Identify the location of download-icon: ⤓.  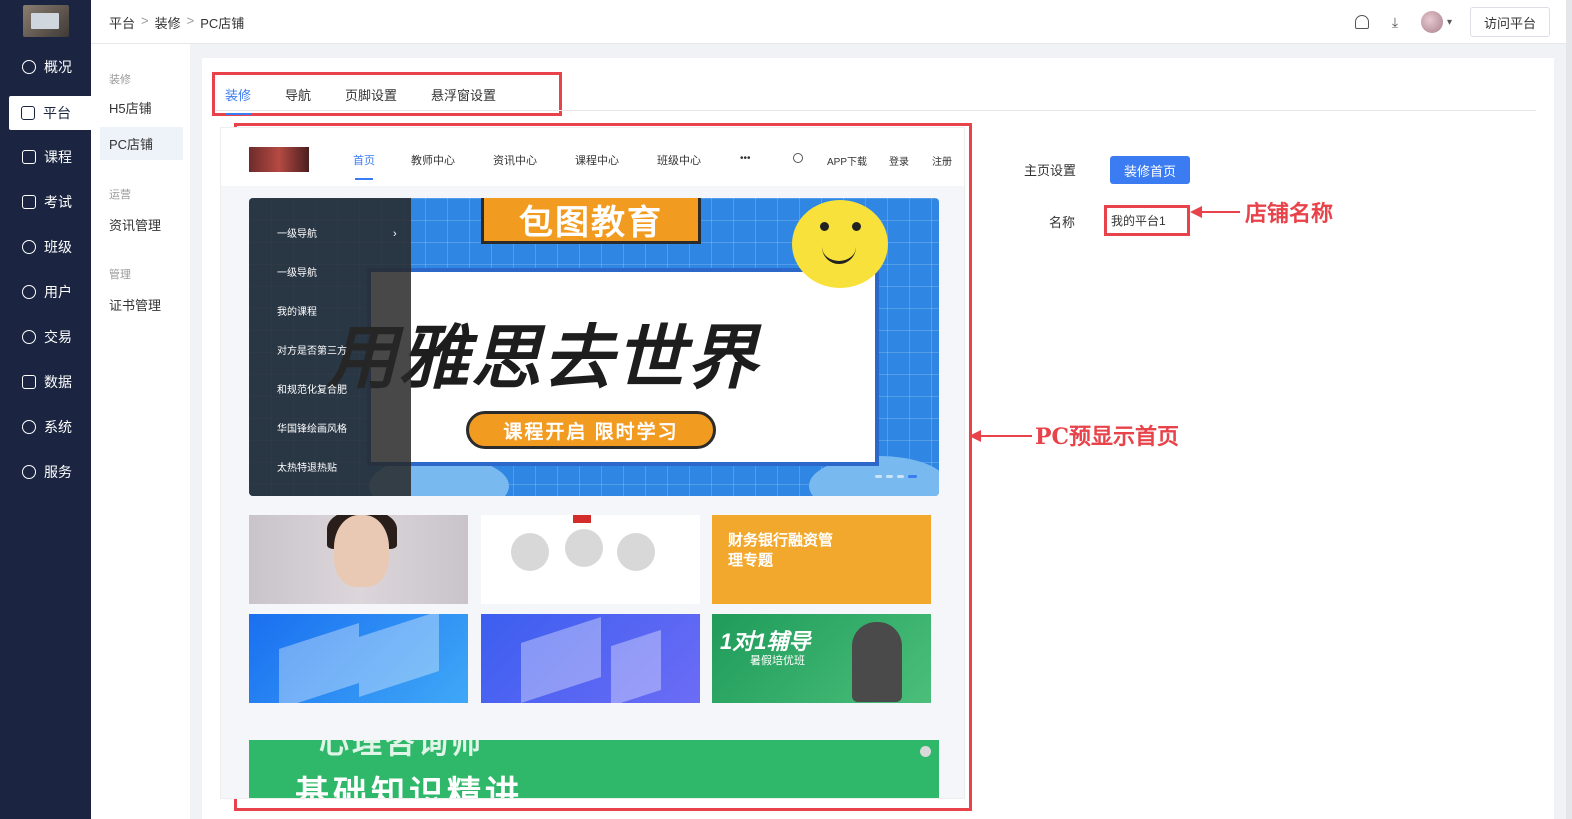
(1395, 22).